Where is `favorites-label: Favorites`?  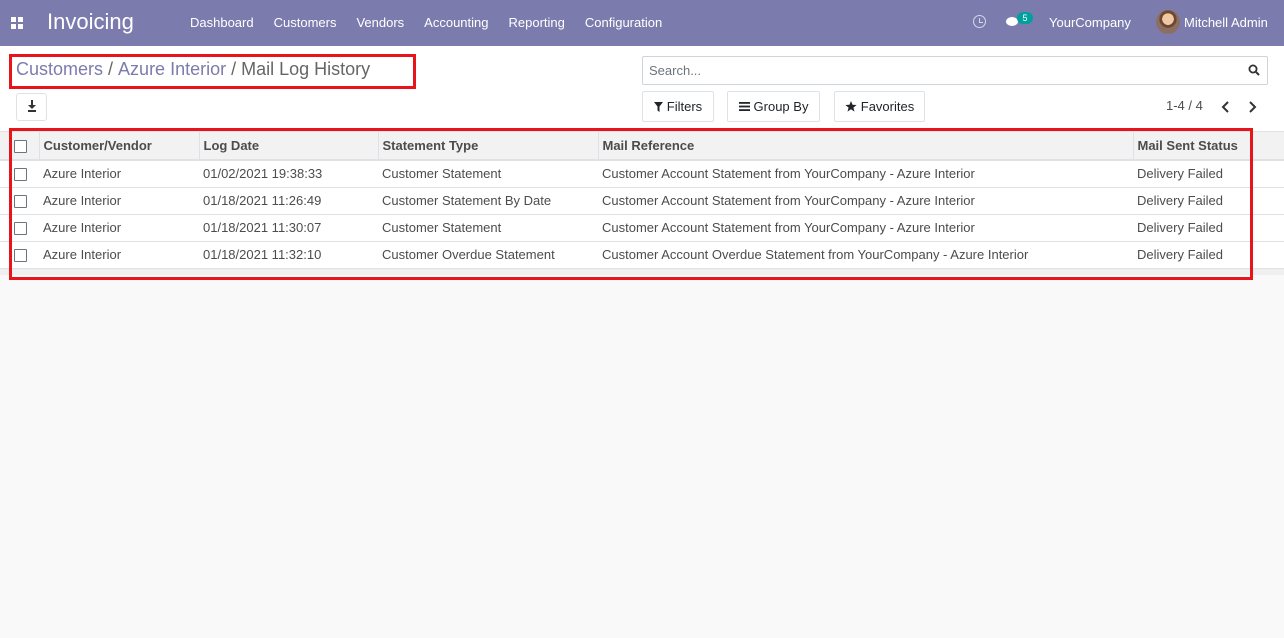
favorites-label: Favorites is located at coordinates (887, 106).